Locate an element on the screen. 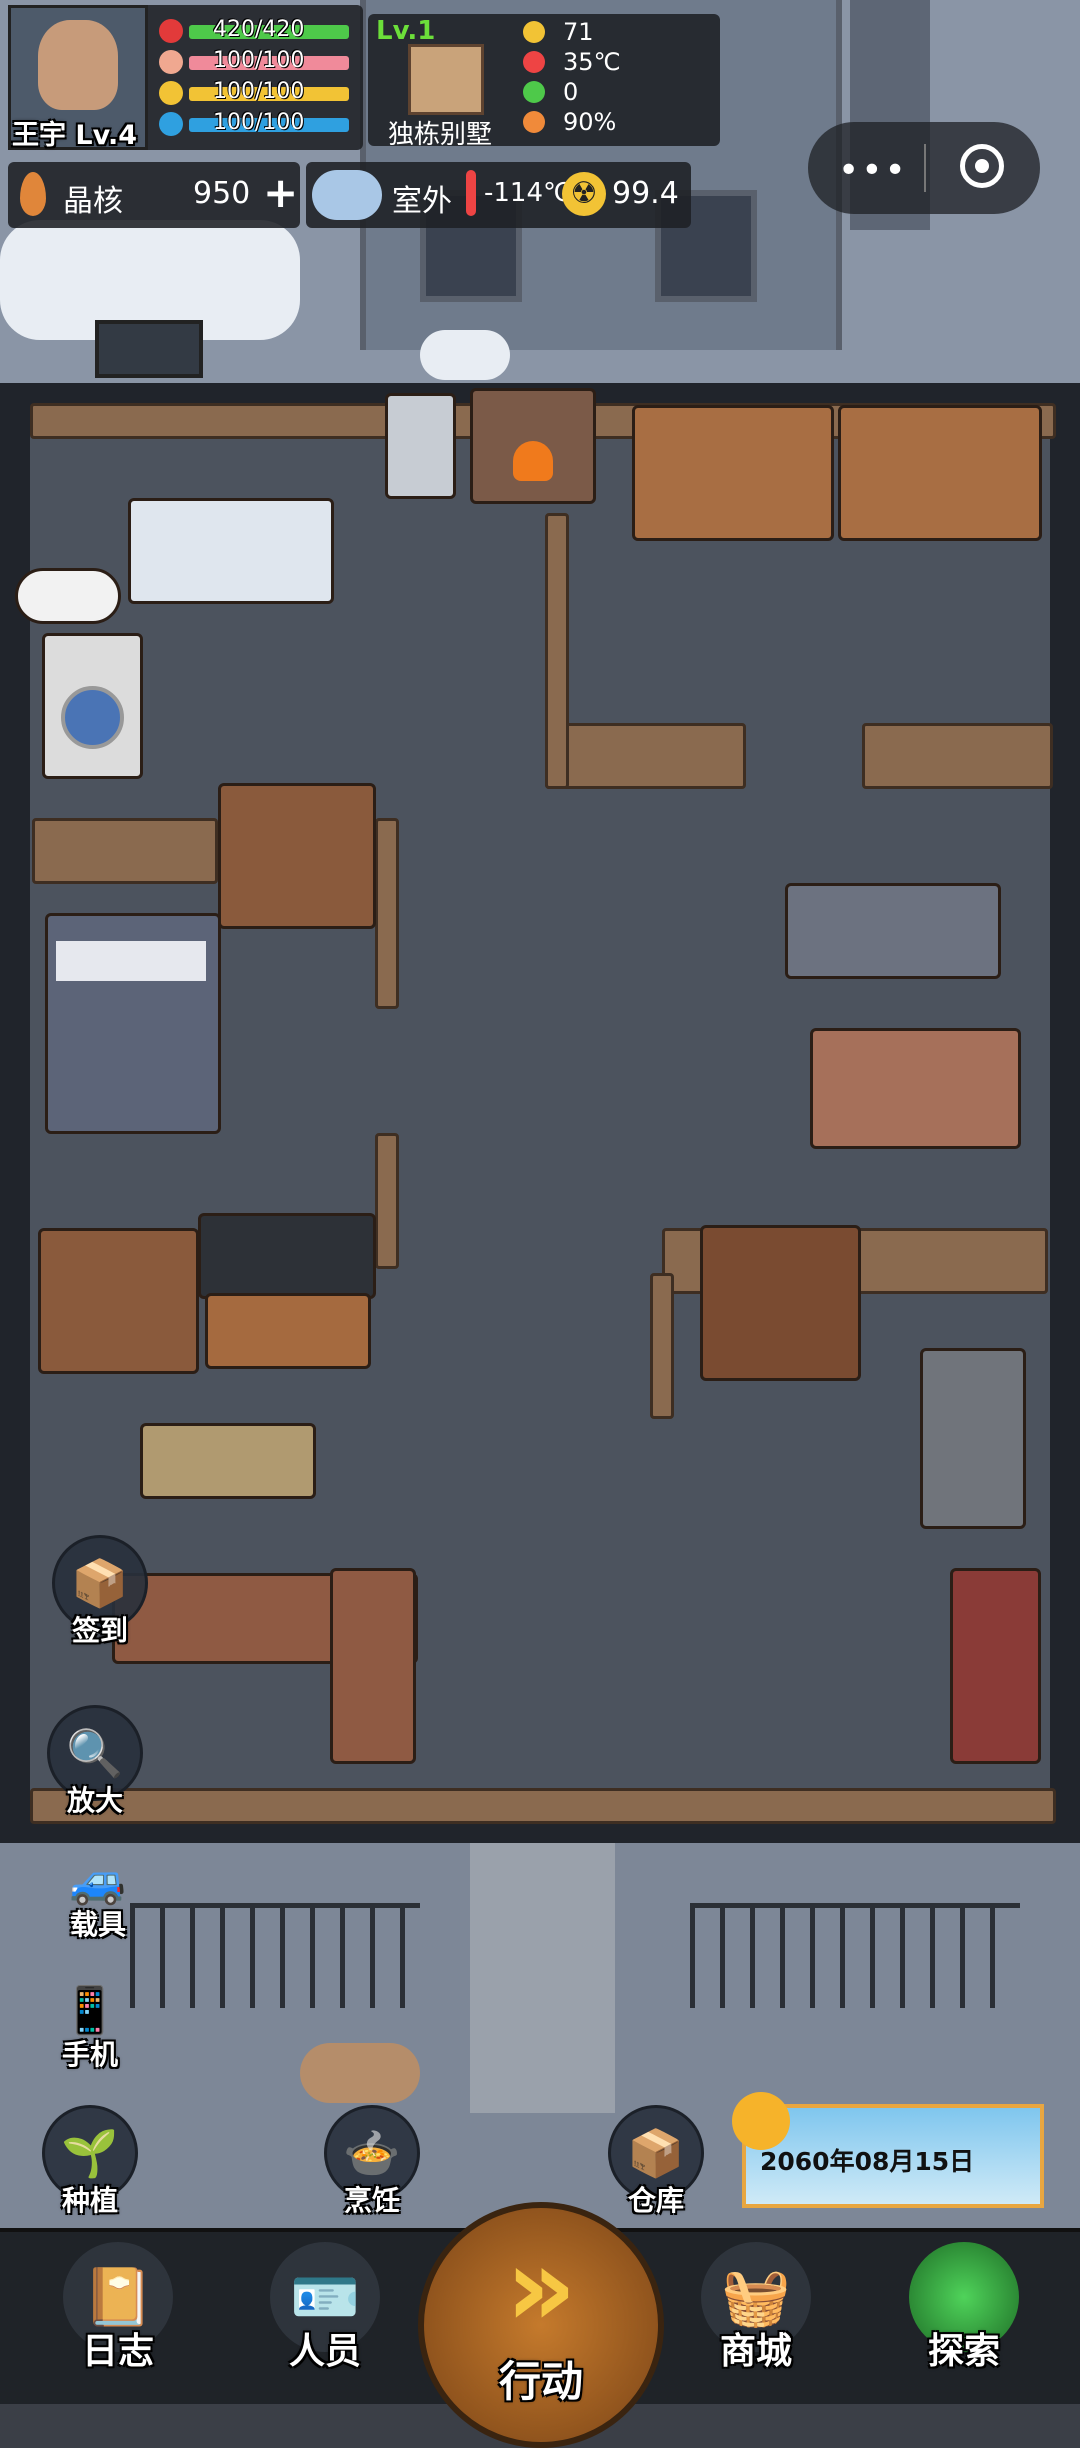 This screenshot has width=1080, height=2448. storage-label: 仓库 is located at coordinates (655, 2200).